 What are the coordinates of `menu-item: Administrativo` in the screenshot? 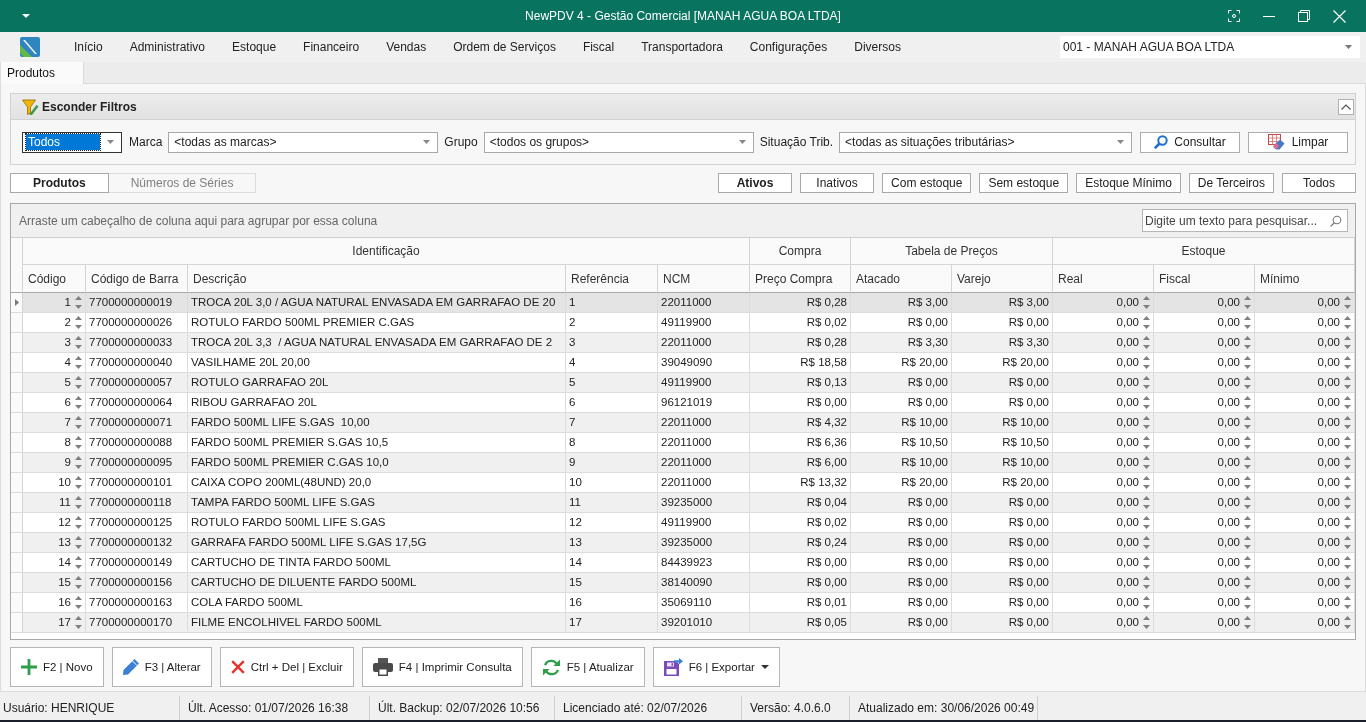 It's located at (167, 47).